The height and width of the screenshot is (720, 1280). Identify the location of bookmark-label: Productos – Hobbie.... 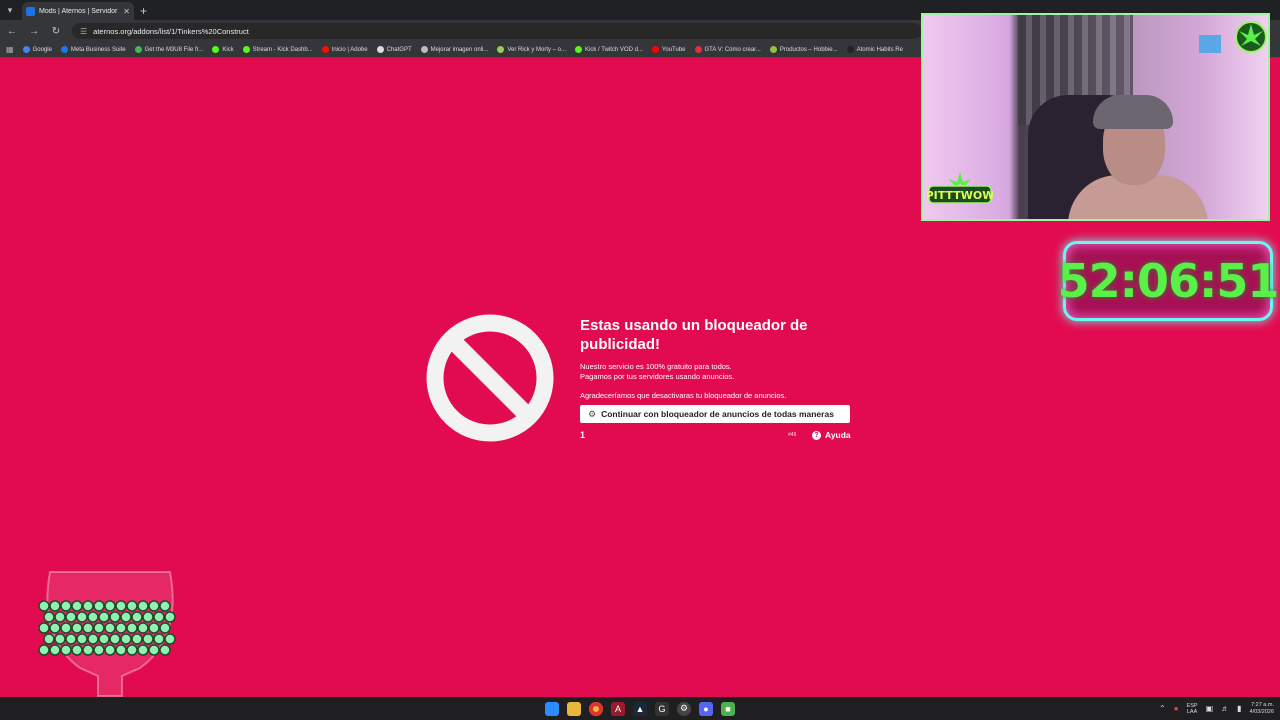
(808, 49).